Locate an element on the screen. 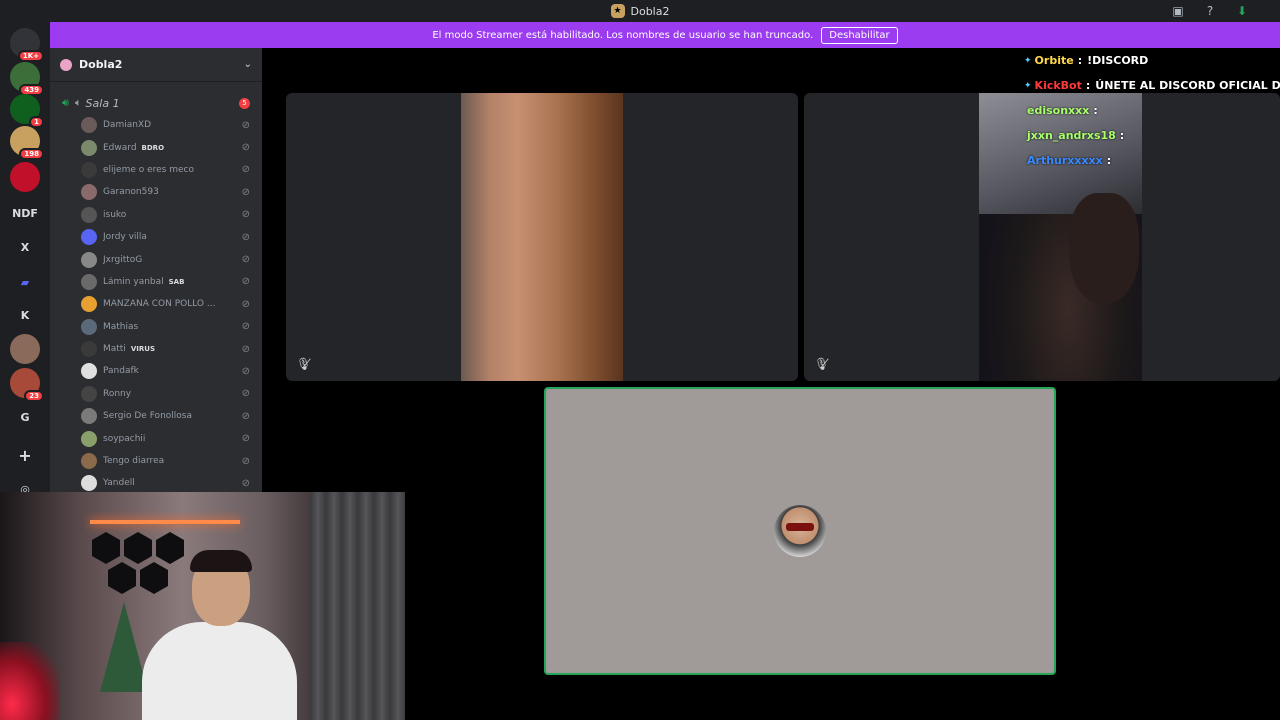  voice-user: soypachii ⊘ is located at coordinates (156, 438).